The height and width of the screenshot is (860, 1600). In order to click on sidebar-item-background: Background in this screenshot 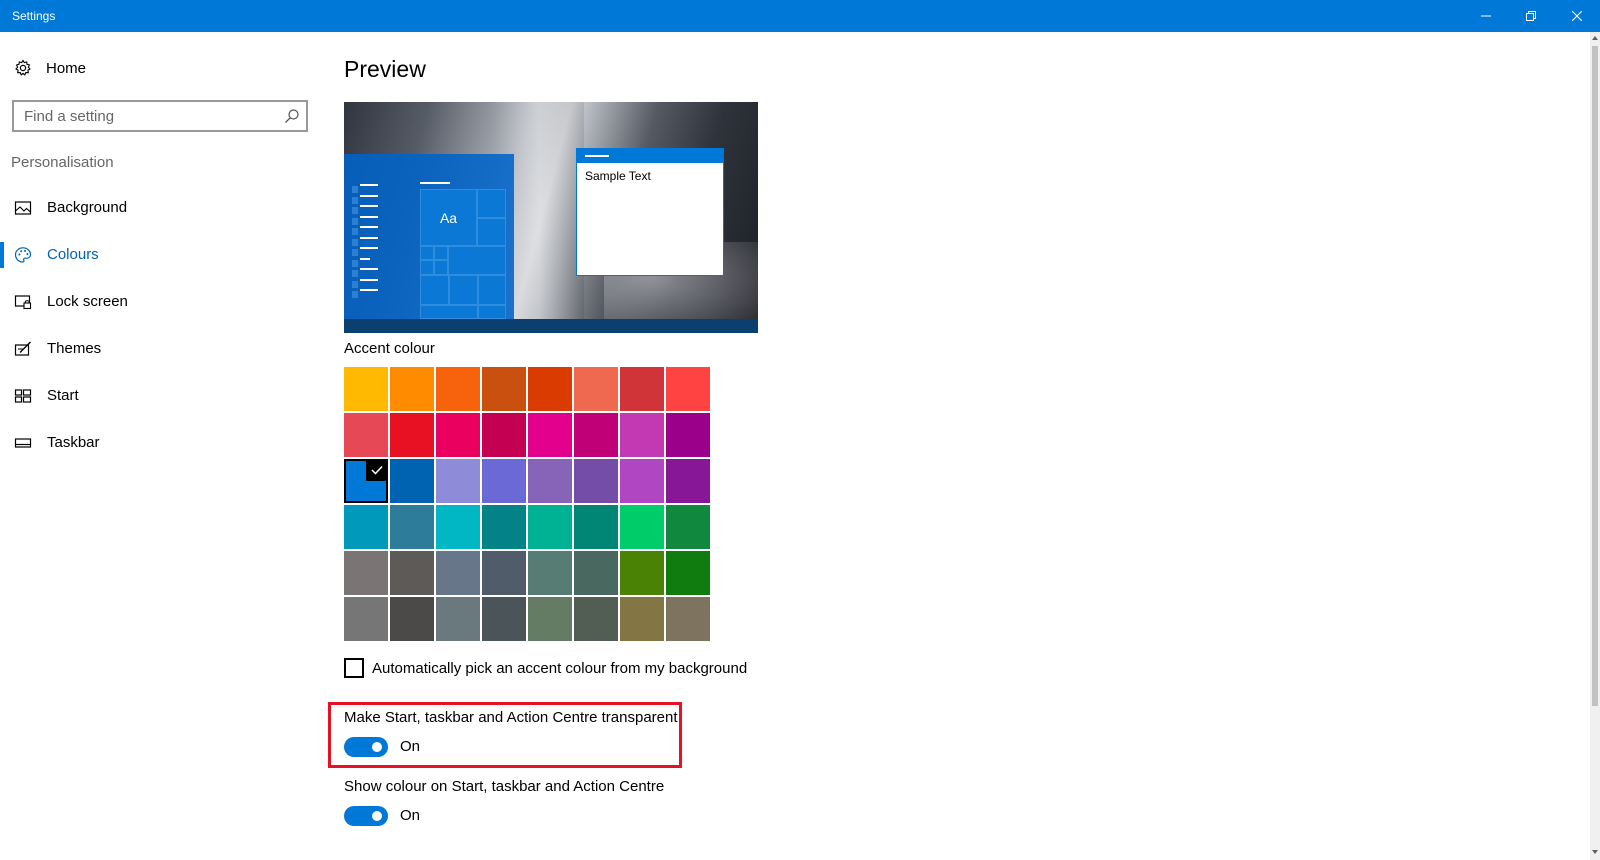, I will do `click(160, 208)`.